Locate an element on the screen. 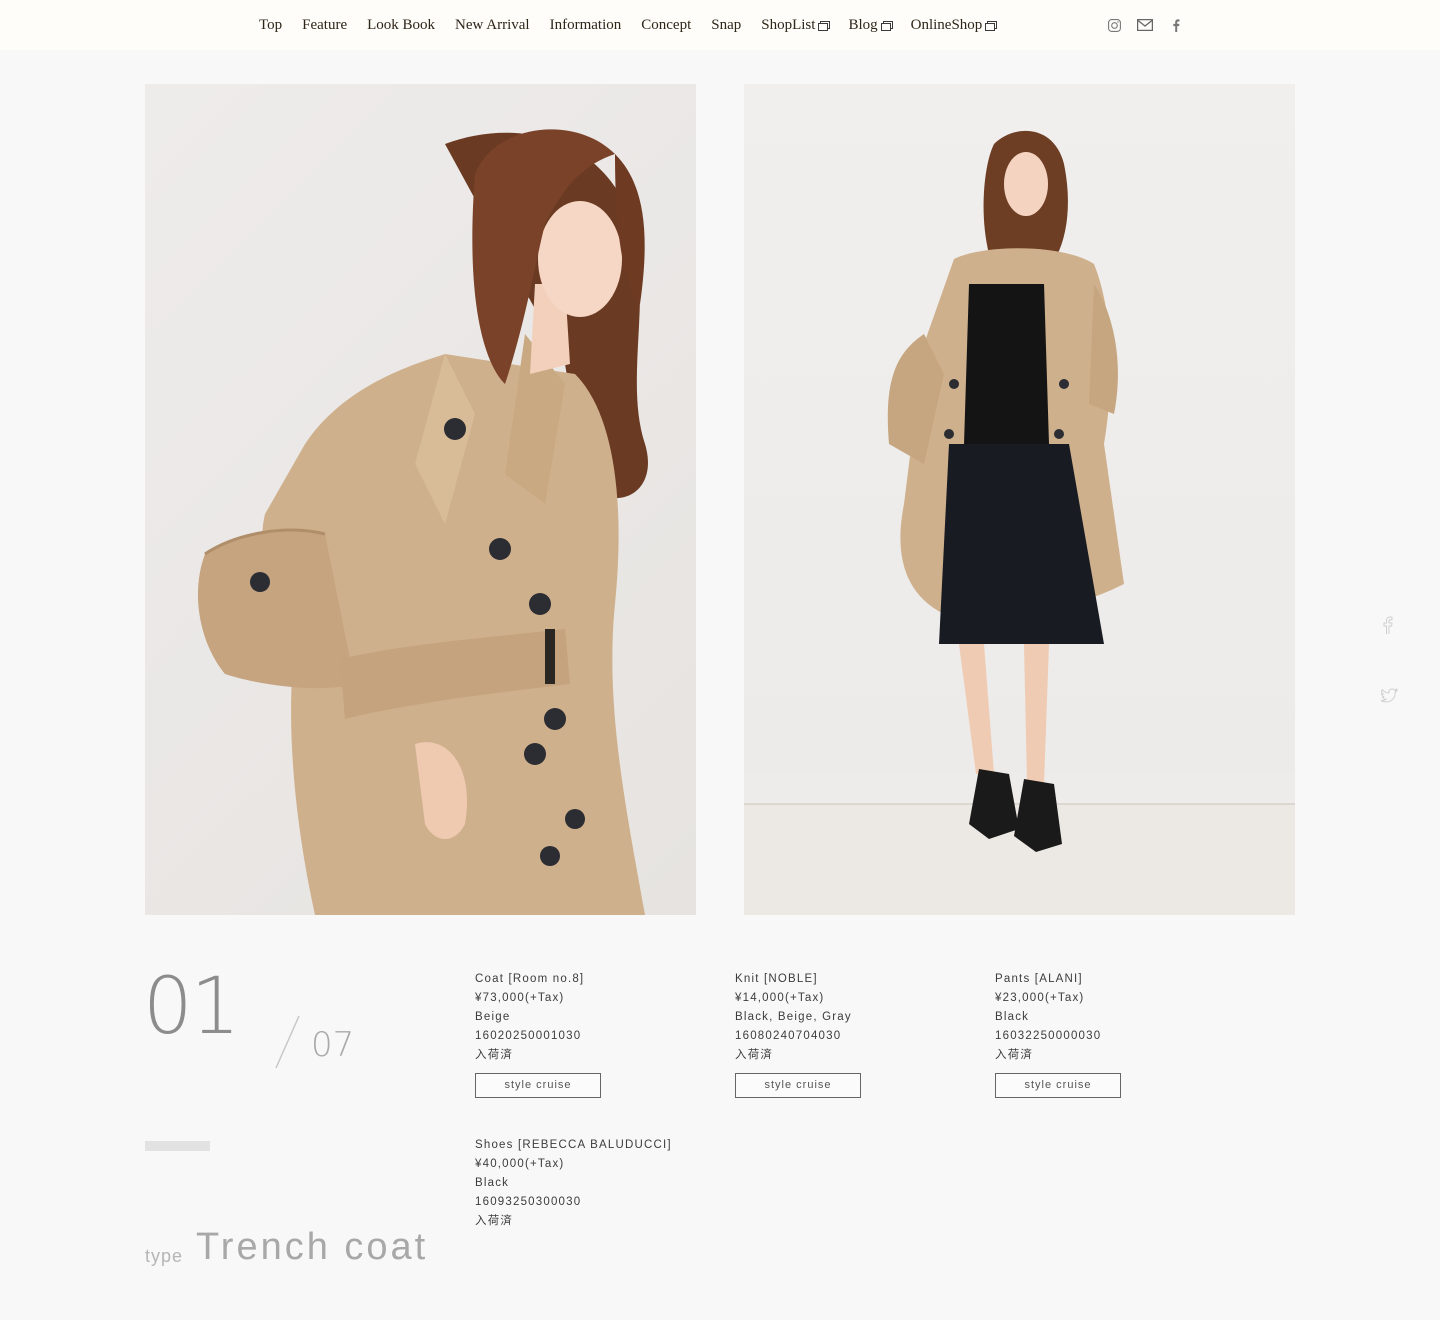 The width and height of the screenshot is (1440, 1320). nav-concept: Concept is located at coordinates (666, 25).